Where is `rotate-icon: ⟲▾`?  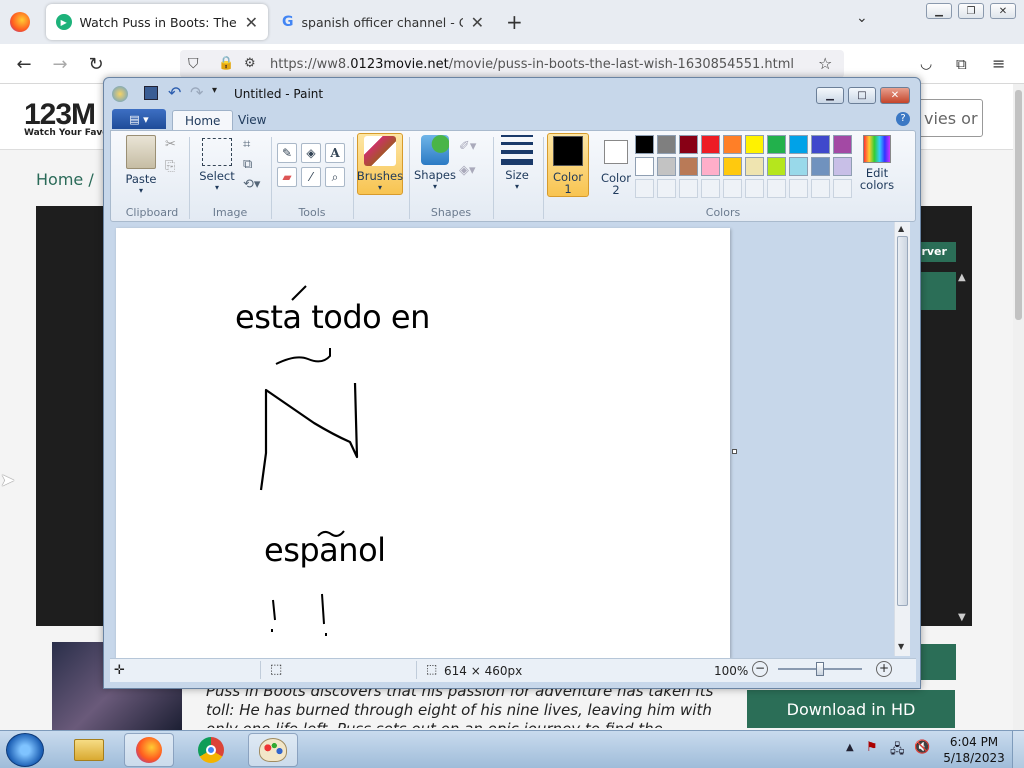 rotate-icon: ⟲▾ is located at coordinates (251, 184).